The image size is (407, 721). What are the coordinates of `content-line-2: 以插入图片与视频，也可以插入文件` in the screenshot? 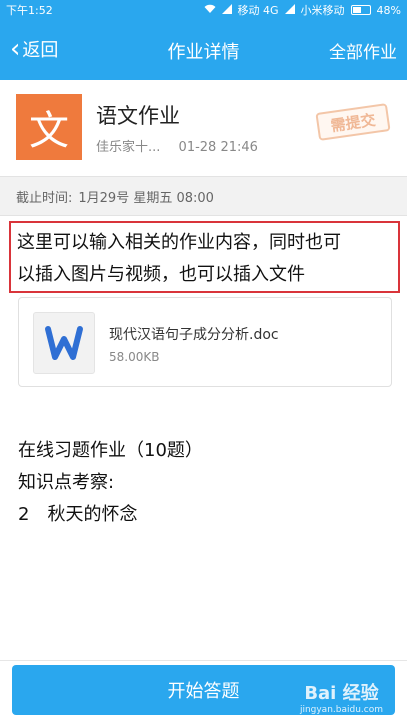 It's located at (161, 274).